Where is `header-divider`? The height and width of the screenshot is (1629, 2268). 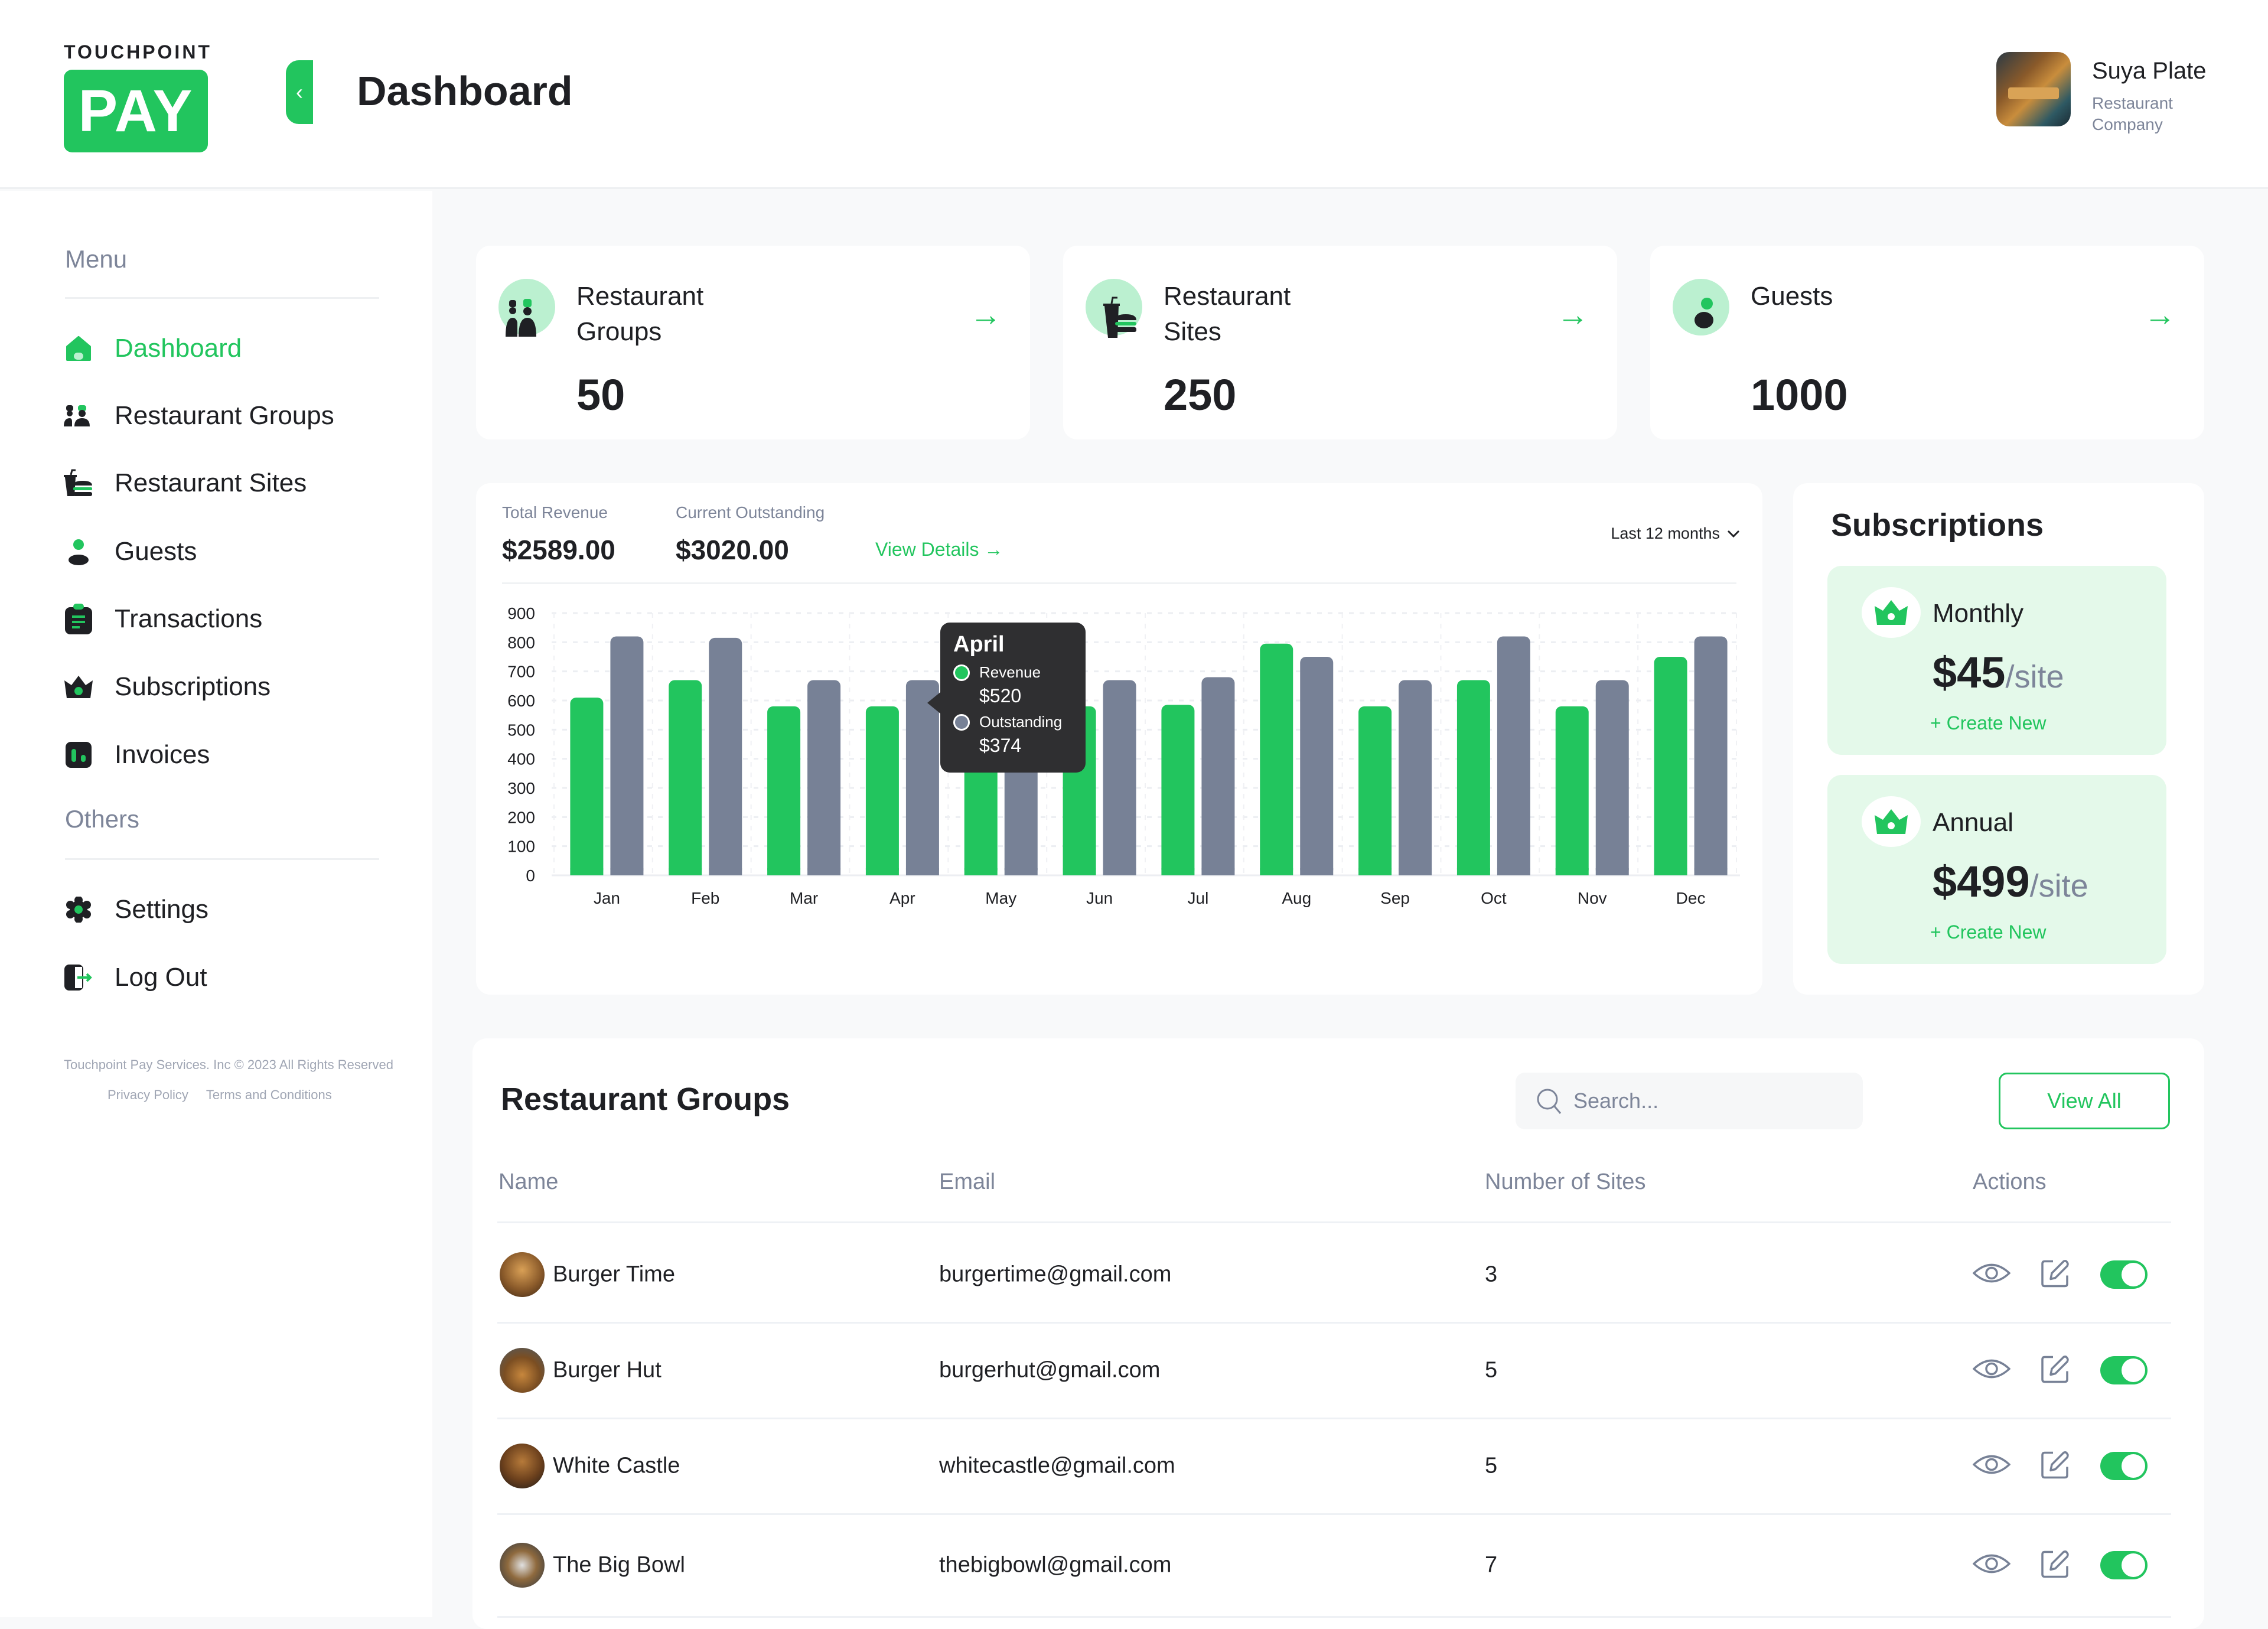 header-divider is located at coordinates (1334, 1222).